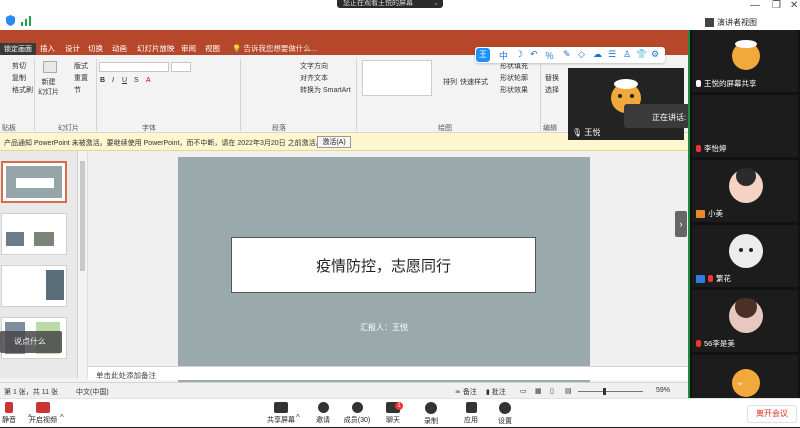 Image resolution: width=800 pixels, height=428 pixels. What do you see at coordinates (136, 80) in the screenshot?
I see `shadow-button: S` at bounding box center [136, 80].